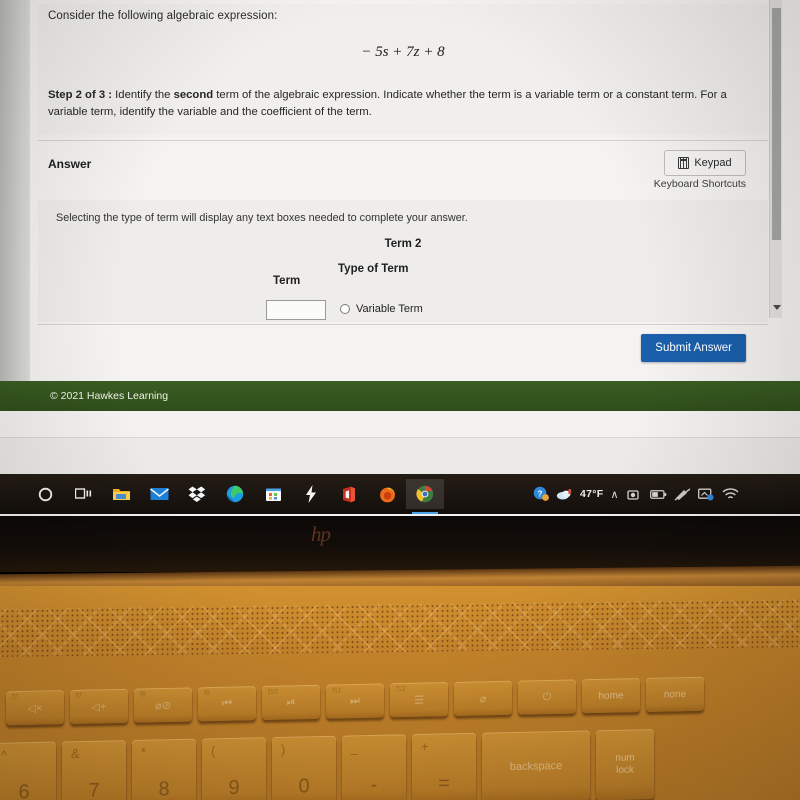 Image resolution: width=800 pixels, height=800 pixels. Describe the element at coordinates (403, 324) in the screenshot. I see `divider-below-answer` at that location.